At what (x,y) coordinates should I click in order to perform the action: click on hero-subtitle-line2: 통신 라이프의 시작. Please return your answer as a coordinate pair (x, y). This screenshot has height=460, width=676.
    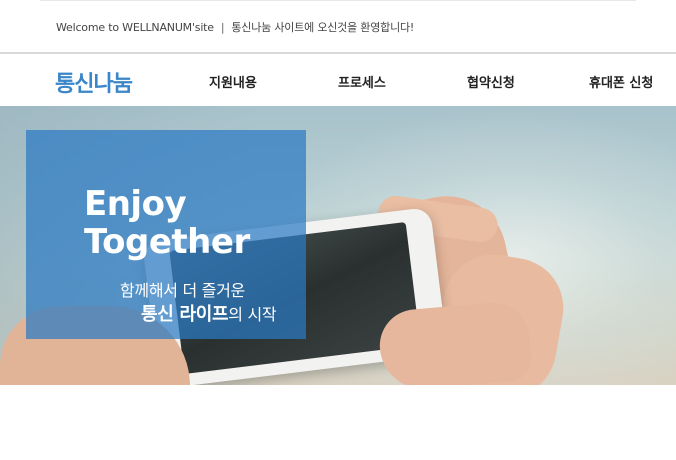
    Looking at the image, I should click on (209, 313).